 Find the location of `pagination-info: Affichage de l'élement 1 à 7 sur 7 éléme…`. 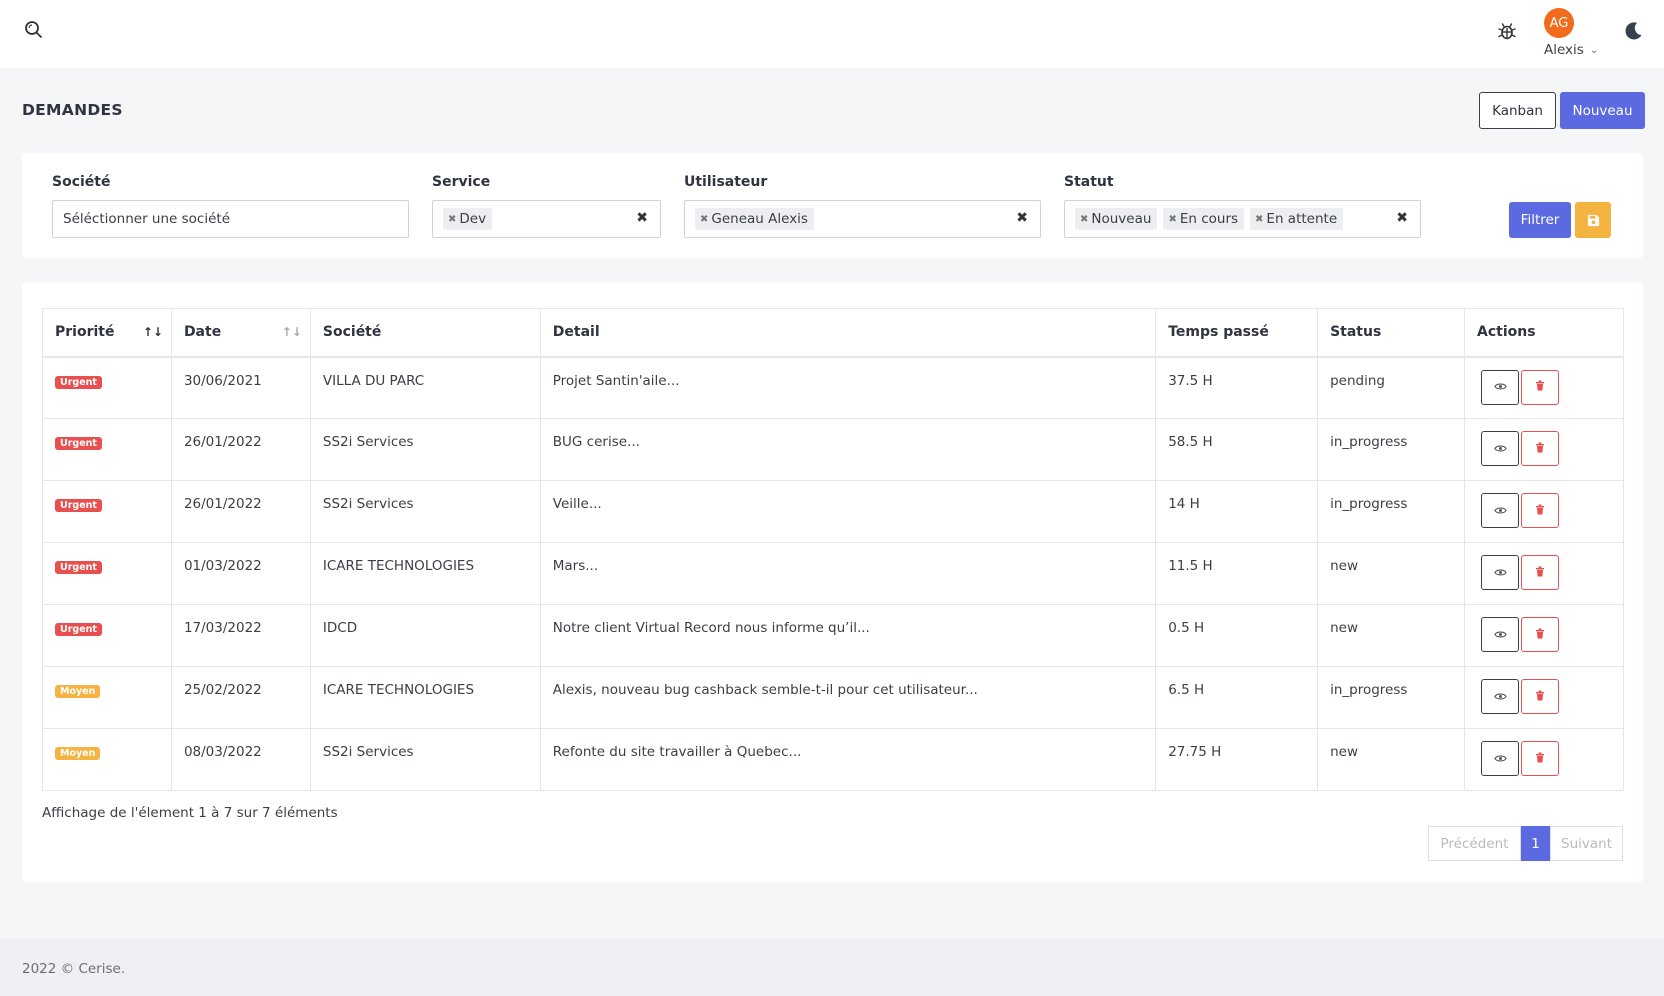

pagination-info: Affichage de l'élement 1 à 7 sur 7 éléme… is located at coordinates (190, 813).